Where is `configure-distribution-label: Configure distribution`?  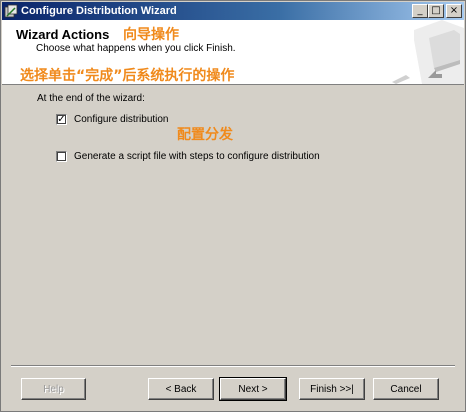
configure-distribution-label: Configure distribution is located at coordinates (121, 119).